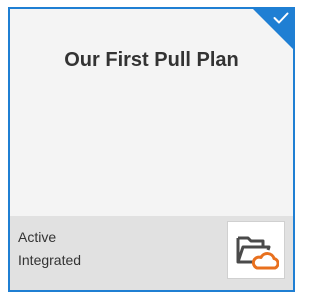 This screenshot has width=320, height=301. What do you see at coordinates (281, 18) in the screenshot?
I see `checkmark-icon` at bounding box center [281, 18].